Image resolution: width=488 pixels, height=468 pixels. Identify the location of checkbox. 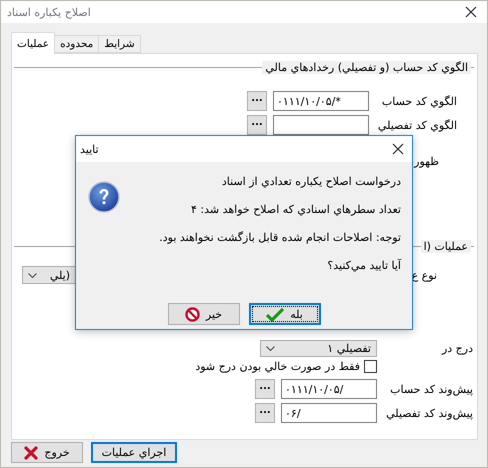
(370, 366).